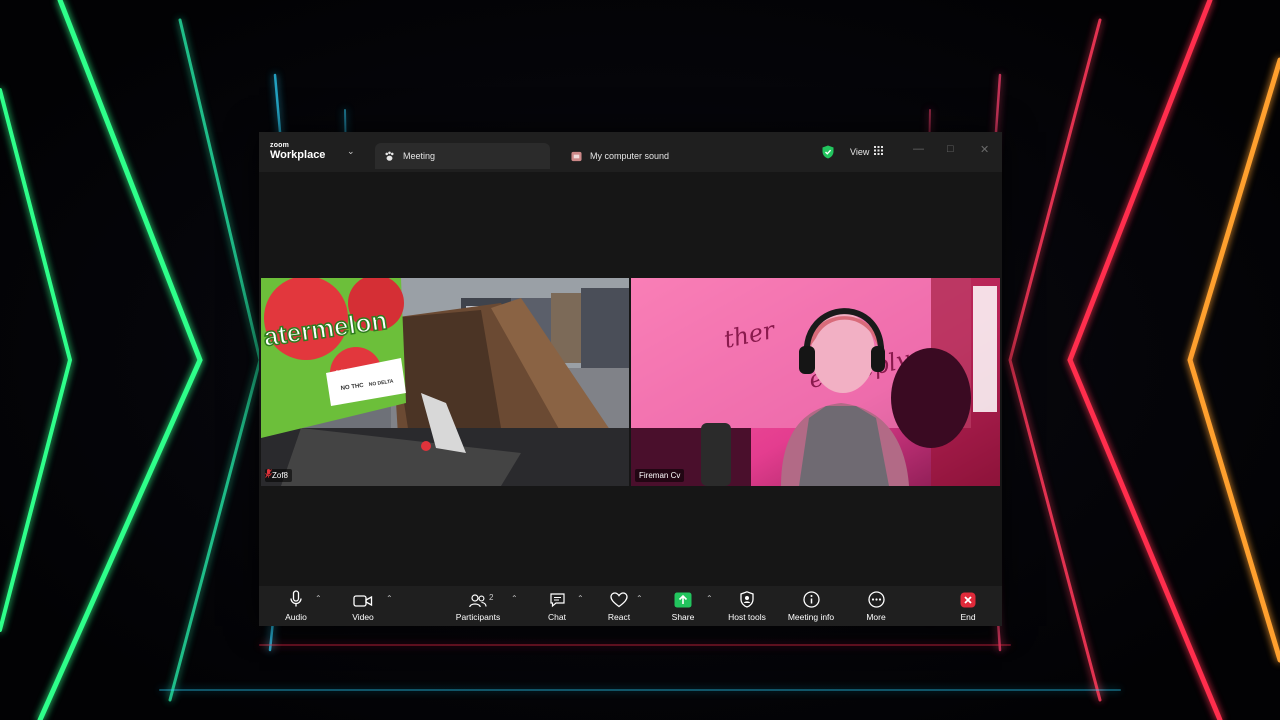 The image size is (1280, 720). I want to click on zoom-workplace-logo: zoom Workplace, so click(297, 151).